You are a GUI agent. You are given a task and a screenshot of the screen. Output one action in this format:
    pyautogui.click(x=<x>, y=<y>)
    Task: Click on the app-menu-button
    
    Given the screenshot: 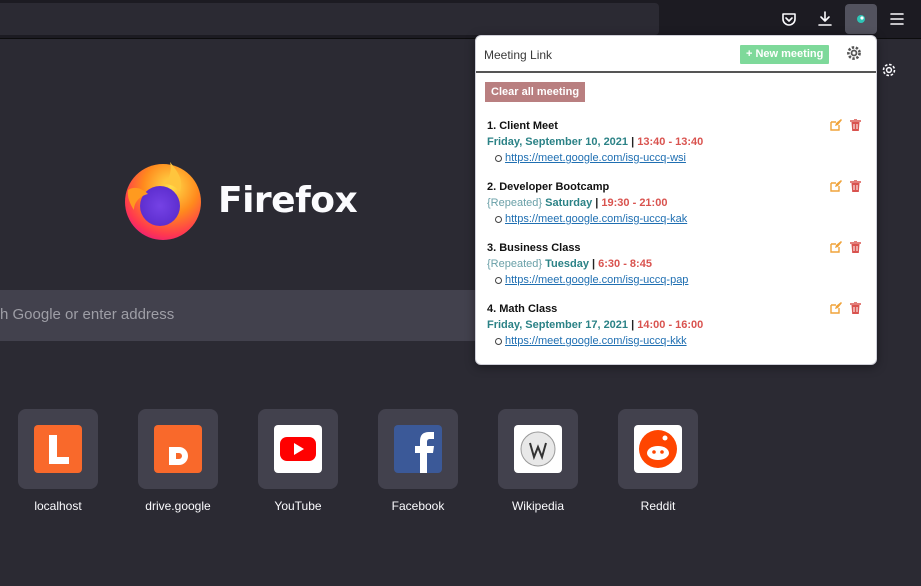 What is the action you would take?
    pyautogui.click(x=897, y=19)
    